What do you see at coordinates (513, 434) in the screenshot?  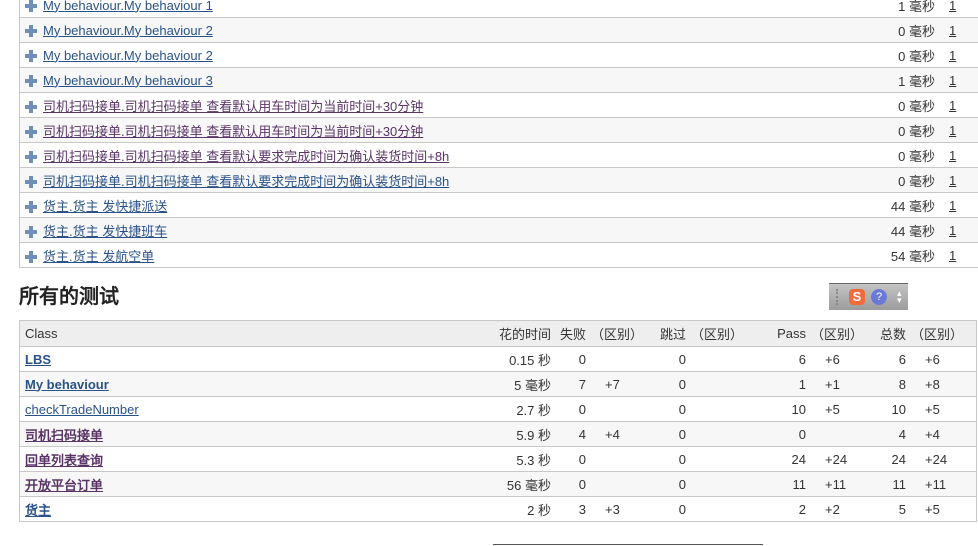 I see `time-cell: 5.9 秒` at bounding box center [513, 434].